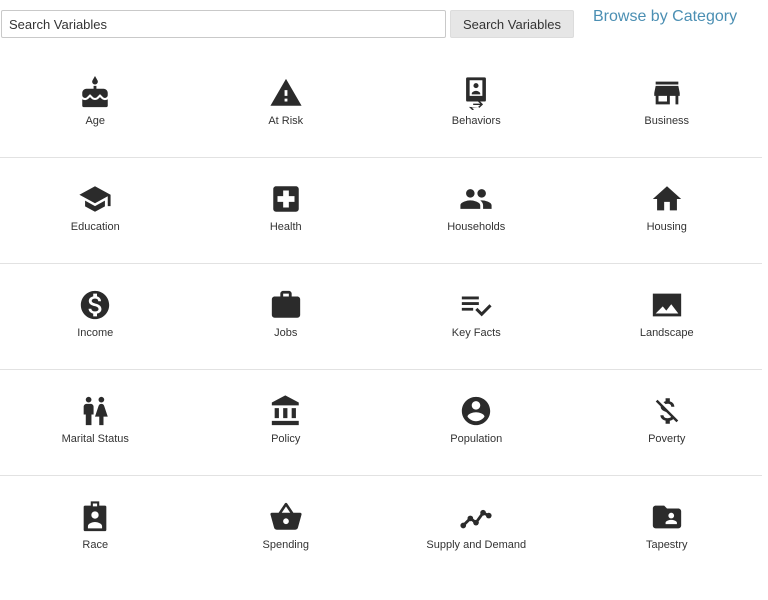 This screenshot has height=600, width=768. I want to click on category-label: Population, so click(476, 439).